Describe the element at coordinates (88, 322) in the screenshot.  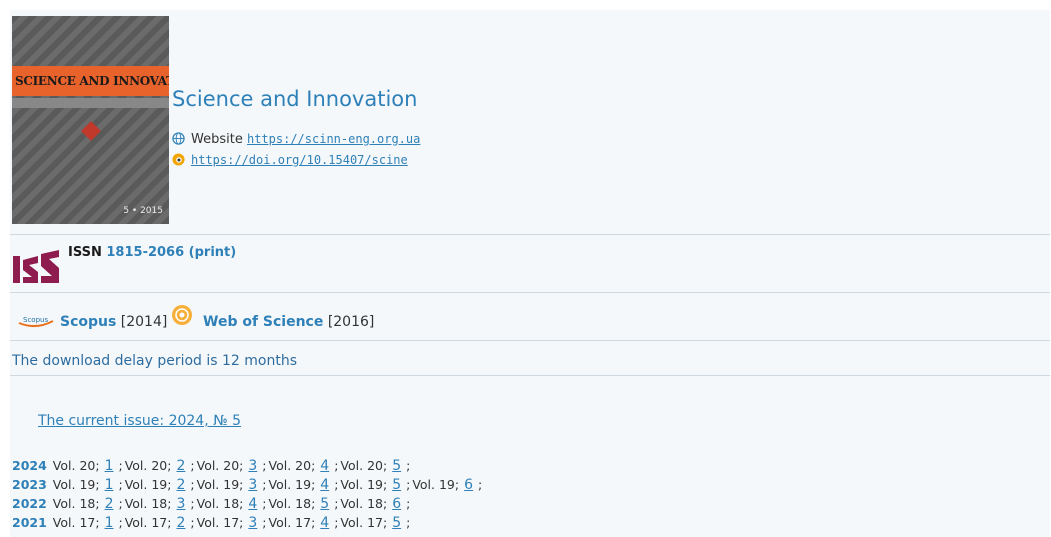
I see `scopus-link: Scopus` at that location.